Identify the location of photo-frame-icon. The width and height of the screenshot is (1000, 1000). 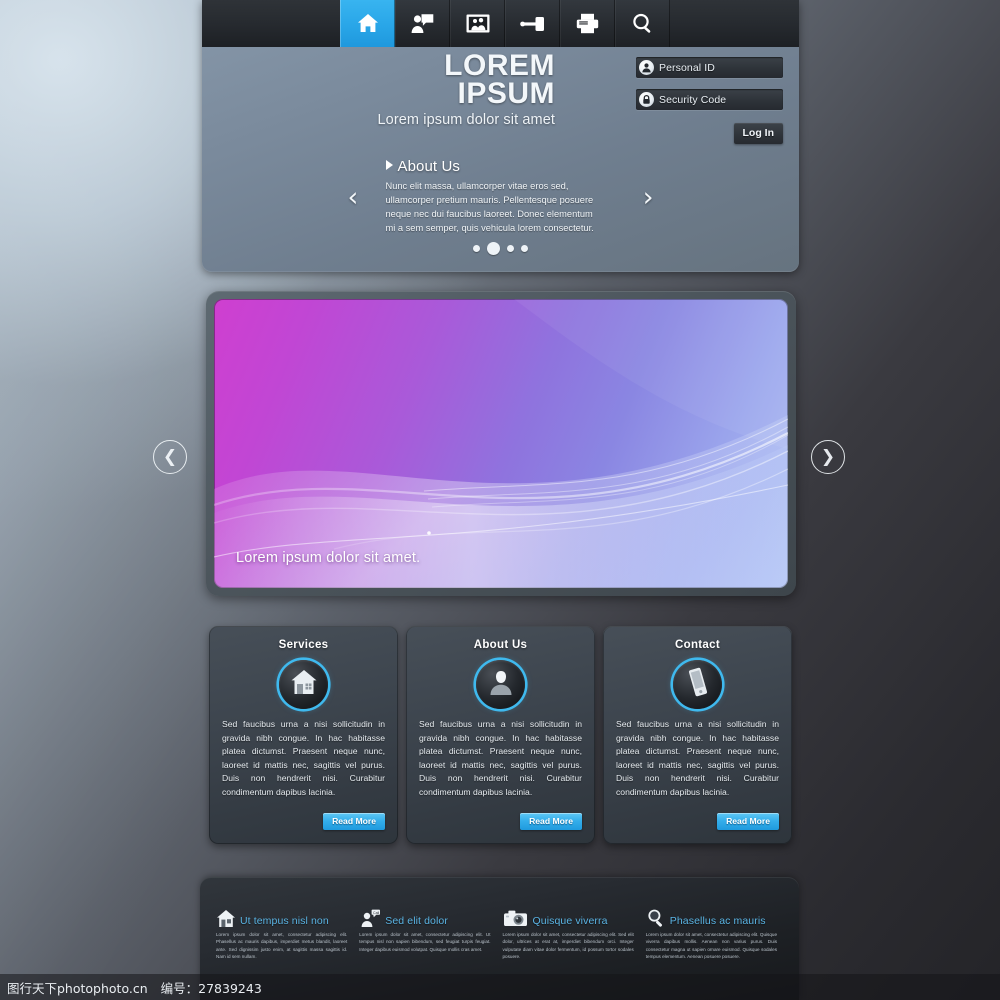
(478, 23).